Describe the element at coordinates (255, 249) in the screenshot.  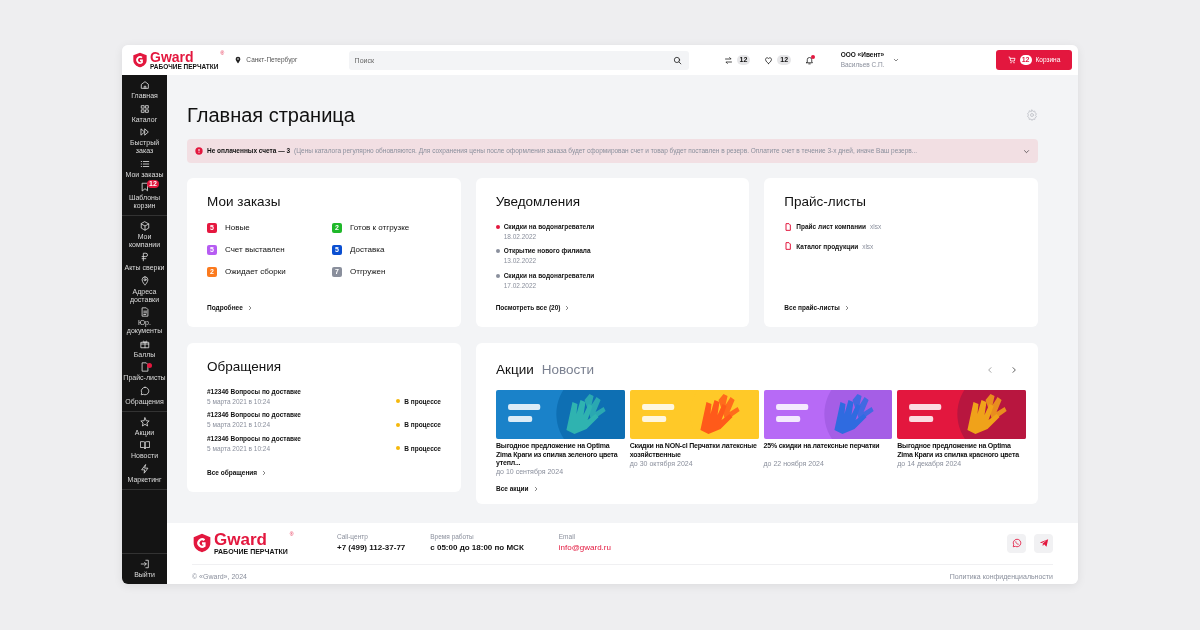
I see `status-label: Счет выставлен` at that location.